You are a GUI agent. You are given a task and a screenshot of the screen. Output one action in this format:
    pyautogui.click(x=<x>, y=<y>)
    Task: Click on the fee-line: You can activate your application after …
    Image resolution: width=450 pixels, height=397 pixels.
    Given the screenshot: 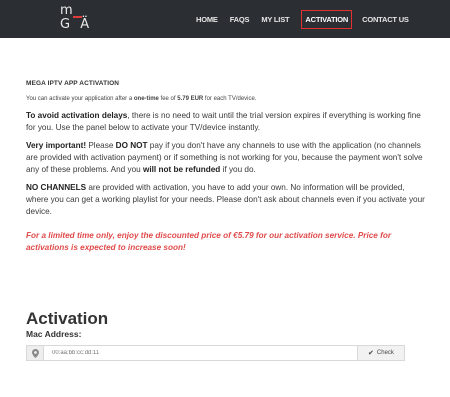 What is the action you would take?
    pyautogui.click(x=226, y=99)
    